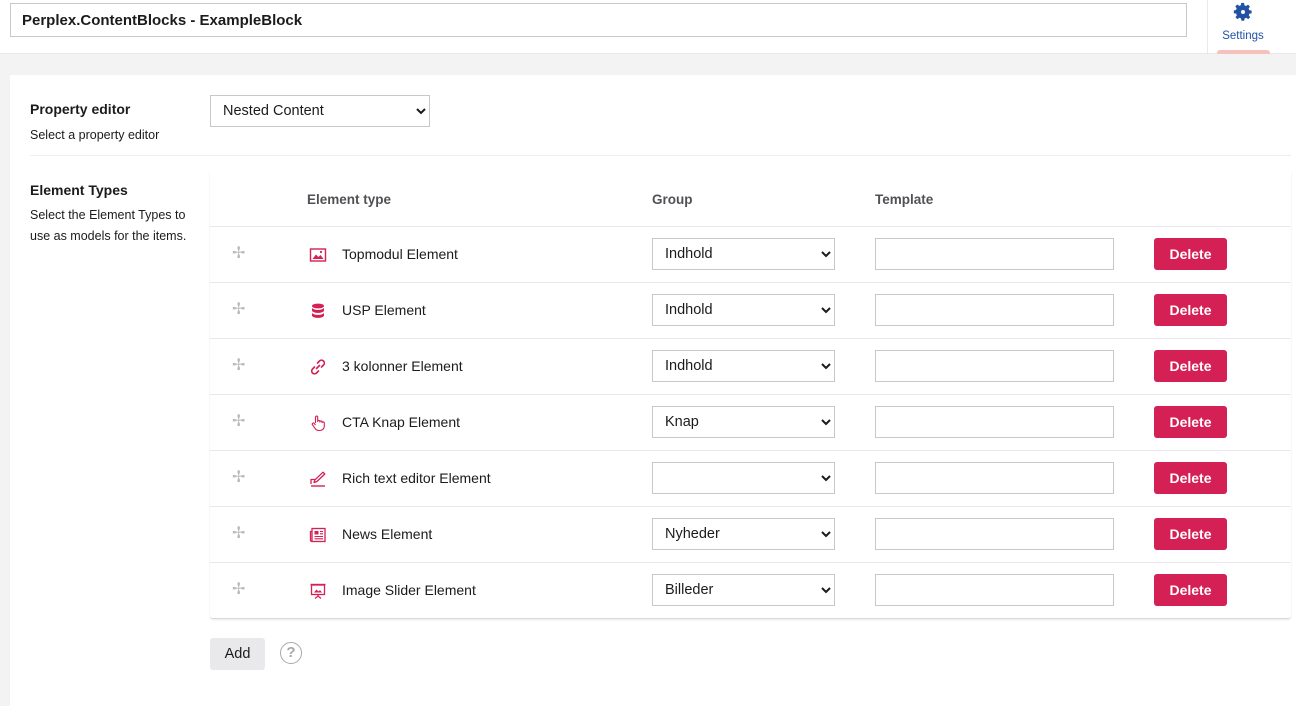 The width and height of the screenshot is (1296, 706). Describe the element at coordinates (318, 255) in the screenshot. I see `picture-icon` at that location.